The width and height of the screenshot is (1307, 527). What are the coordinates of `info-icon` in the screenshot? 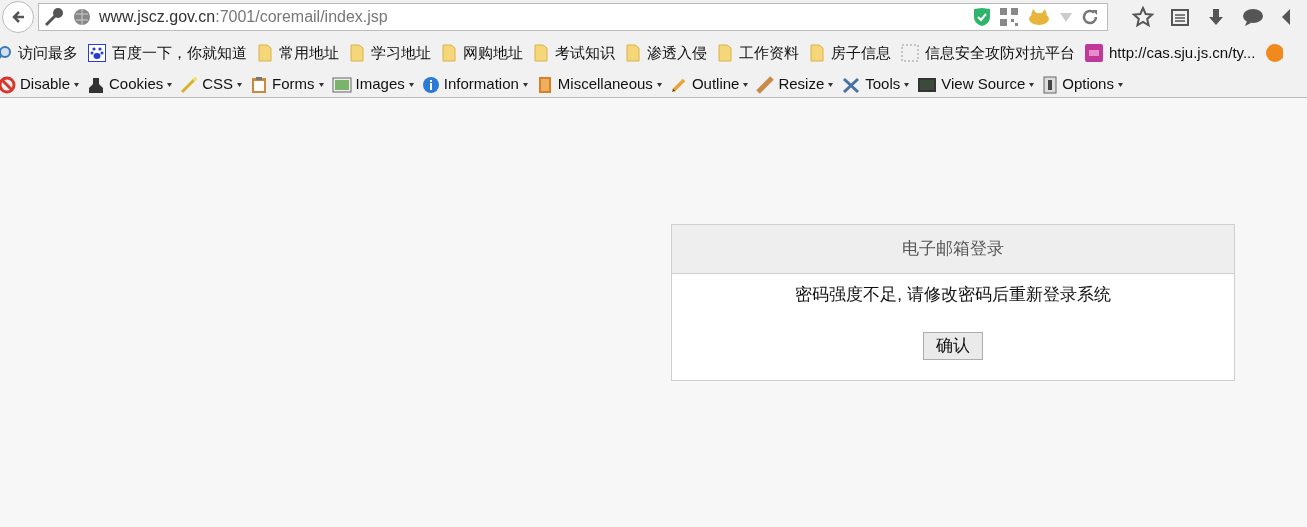 It's located at (430, 84).